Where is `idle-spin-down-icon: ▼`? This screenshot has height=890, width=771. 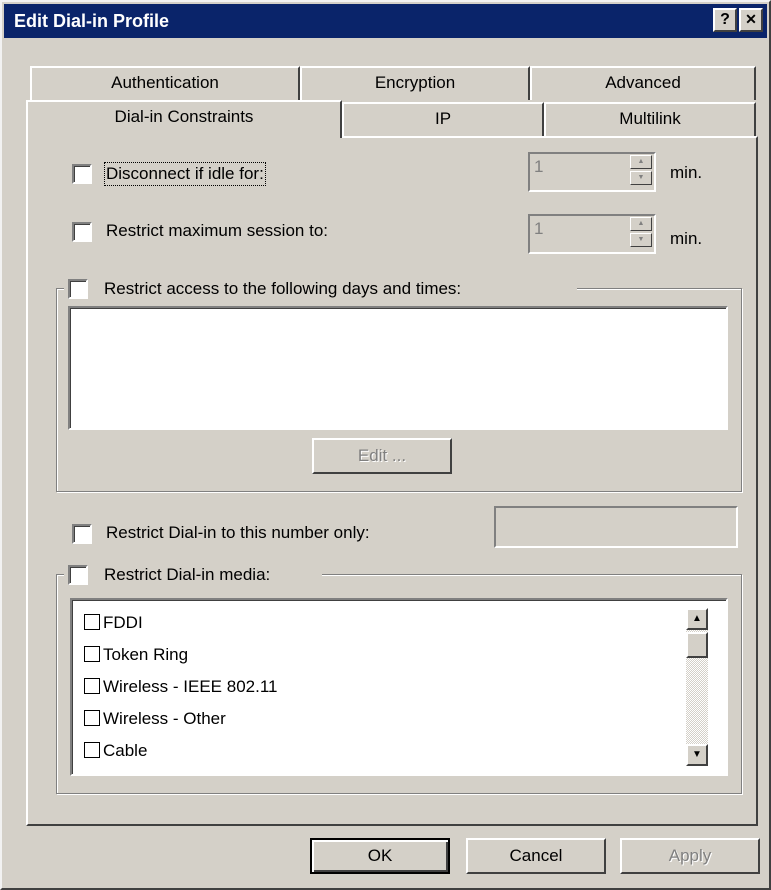
idle-spin-down-icon: ▼ is located at coordinates (641, 178).